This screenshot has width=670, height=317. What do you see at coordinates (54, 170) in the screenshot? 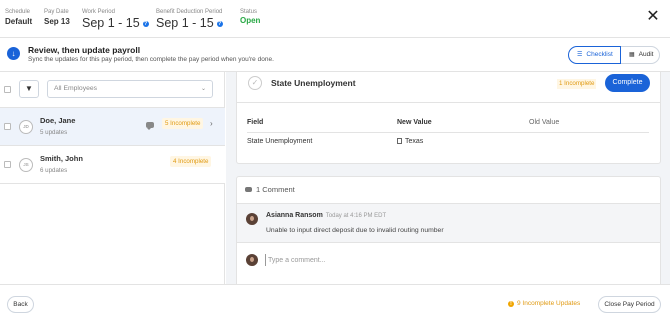
I see `employee-updates: 6 updates` at bounding box center [54, 170].